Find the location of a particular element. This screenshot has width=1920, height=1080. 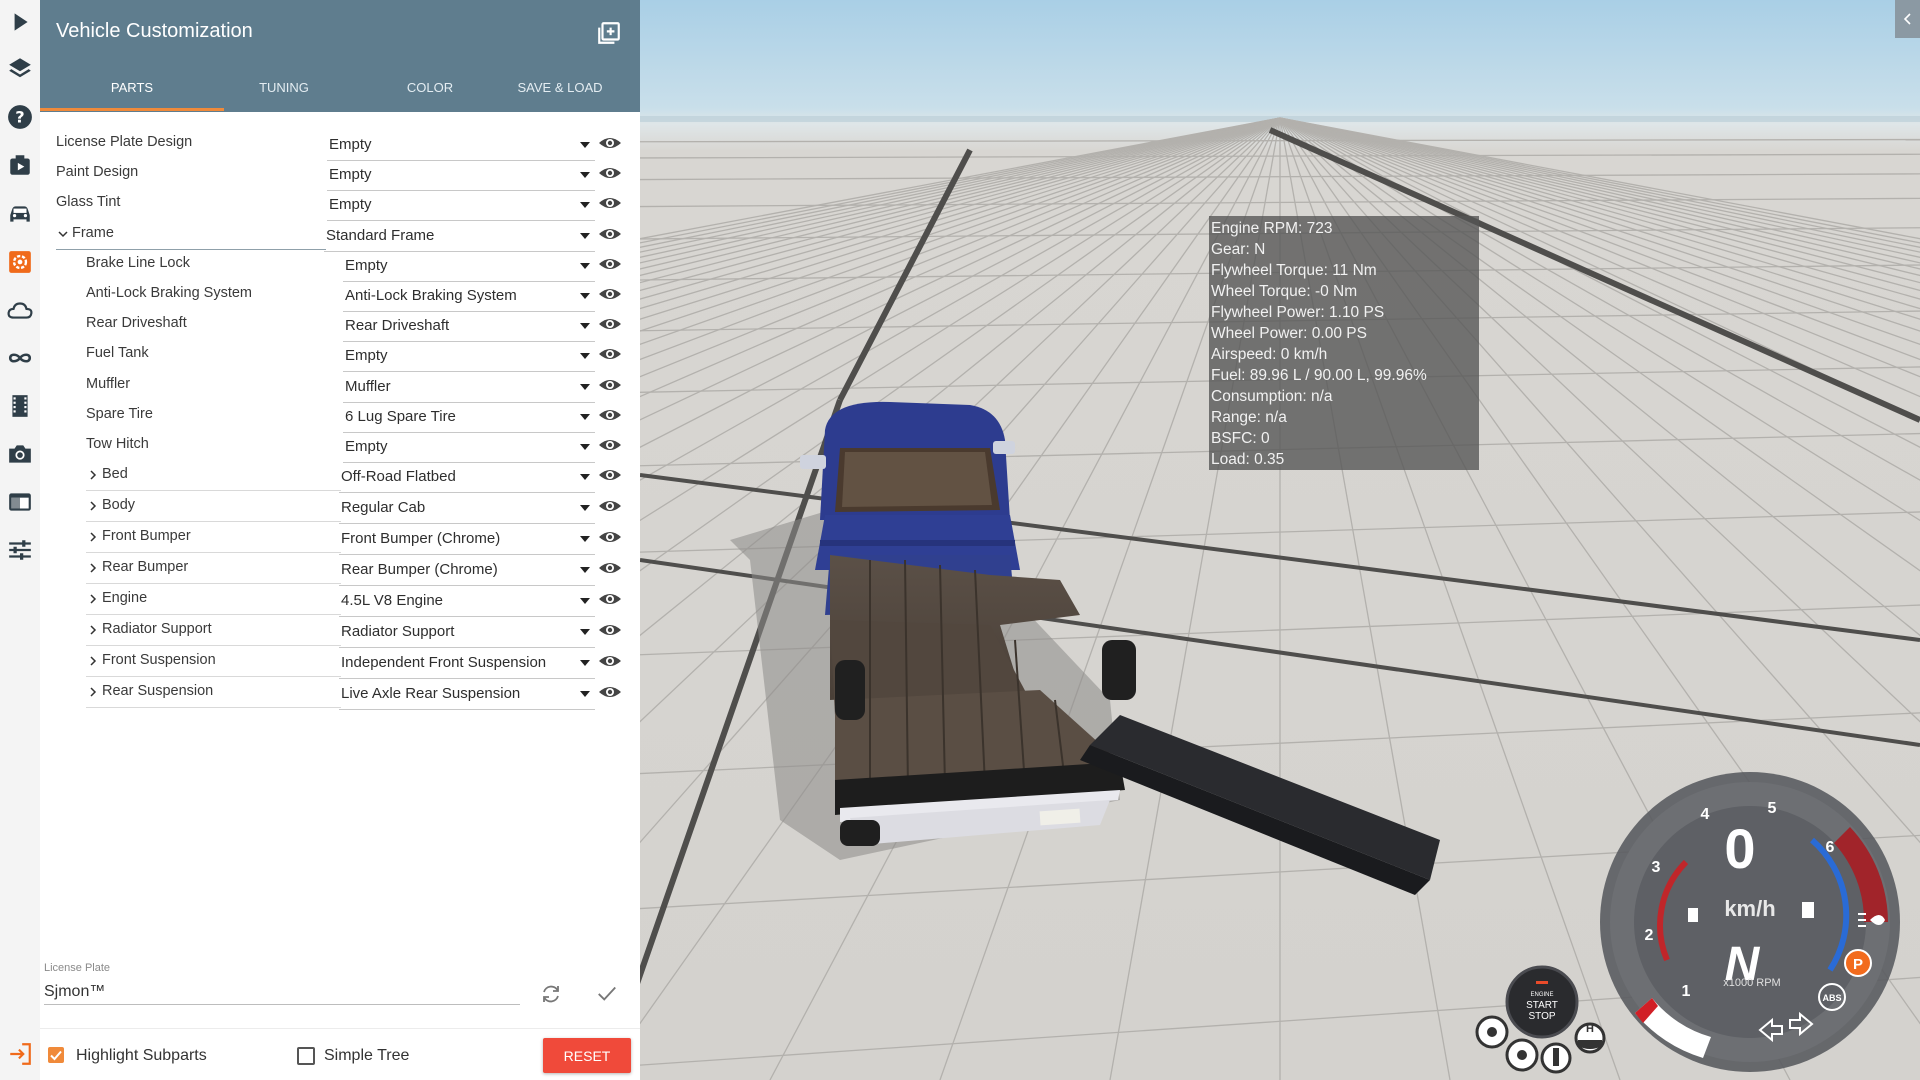

exit-icon is located at coordinates (20, 1054).